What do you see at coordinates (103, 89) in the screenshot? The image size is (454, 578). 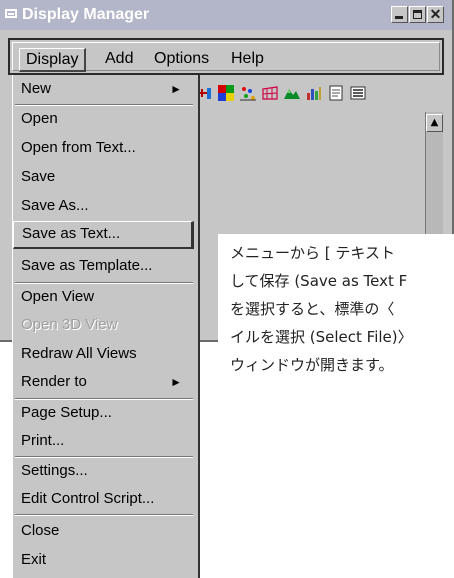 I see `menu-item-new: New ►` at bounding box center [103, 89].